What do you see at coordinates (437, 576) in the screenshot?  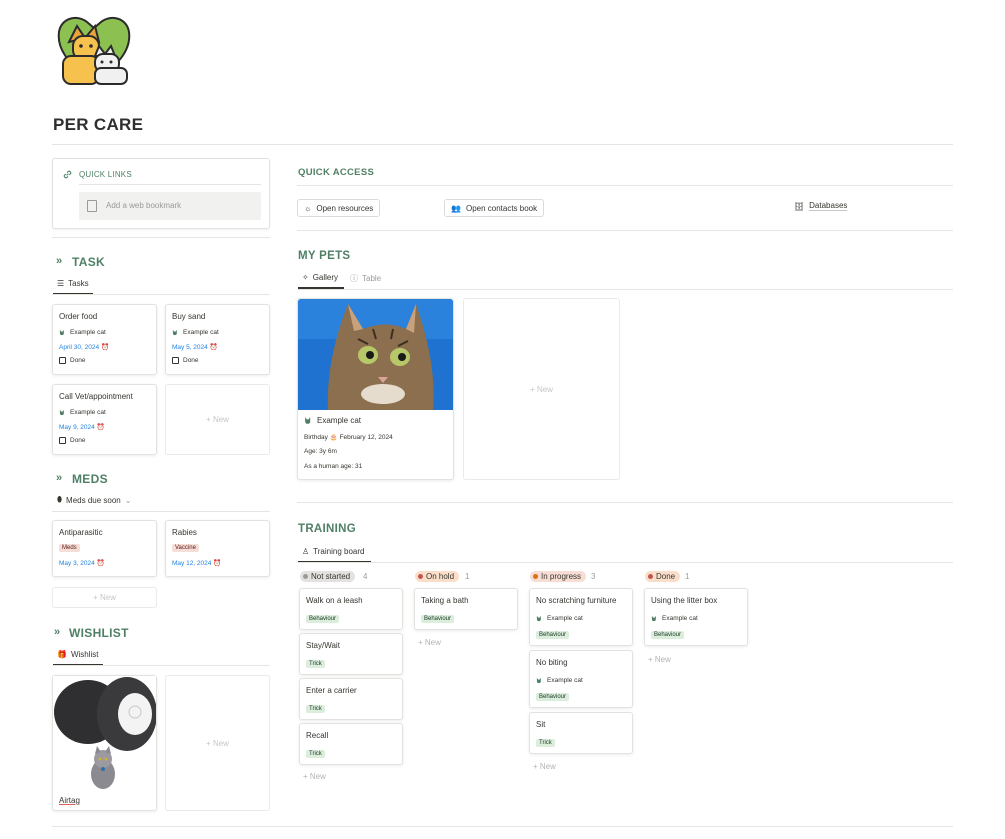 I see `column-header-on-hold: On hold` at bounding box center [437, 576].